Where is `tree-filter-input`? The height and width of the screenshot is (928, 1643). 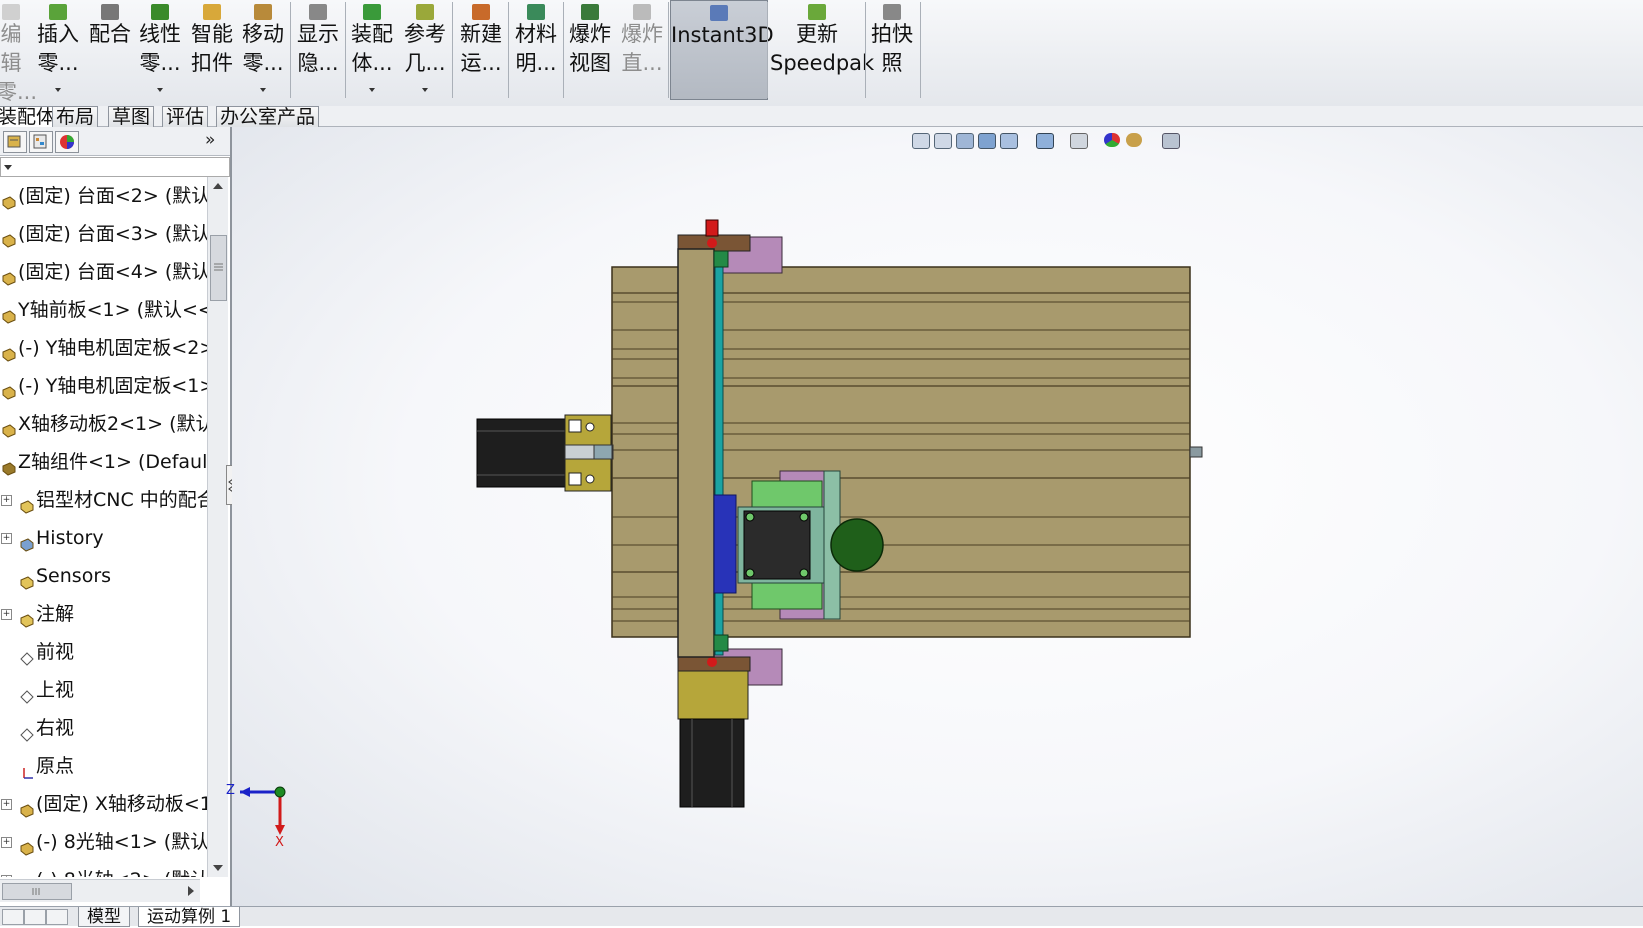
tree-filter-input is located at coordinates (115, 167).